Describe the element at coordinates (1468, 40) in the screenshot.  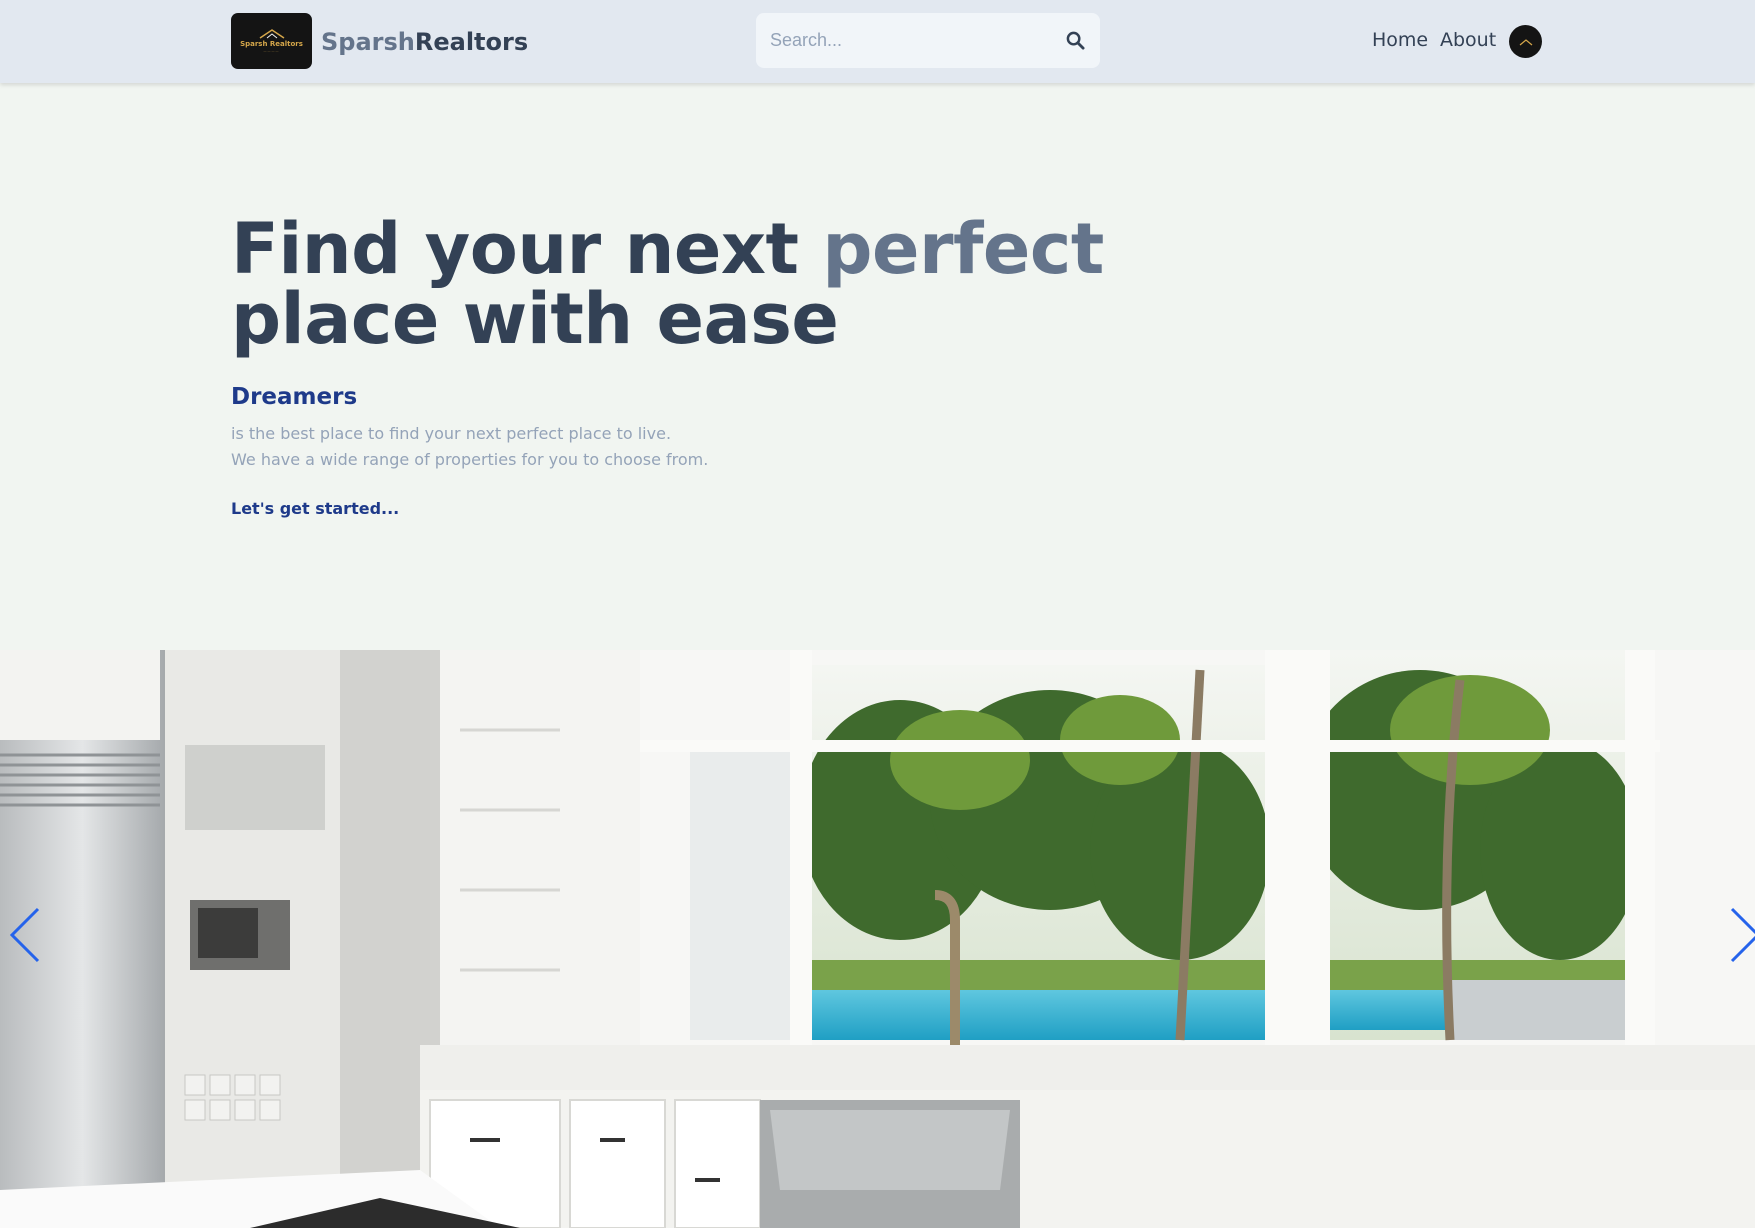
I see `nav-link-about: About` at that location.